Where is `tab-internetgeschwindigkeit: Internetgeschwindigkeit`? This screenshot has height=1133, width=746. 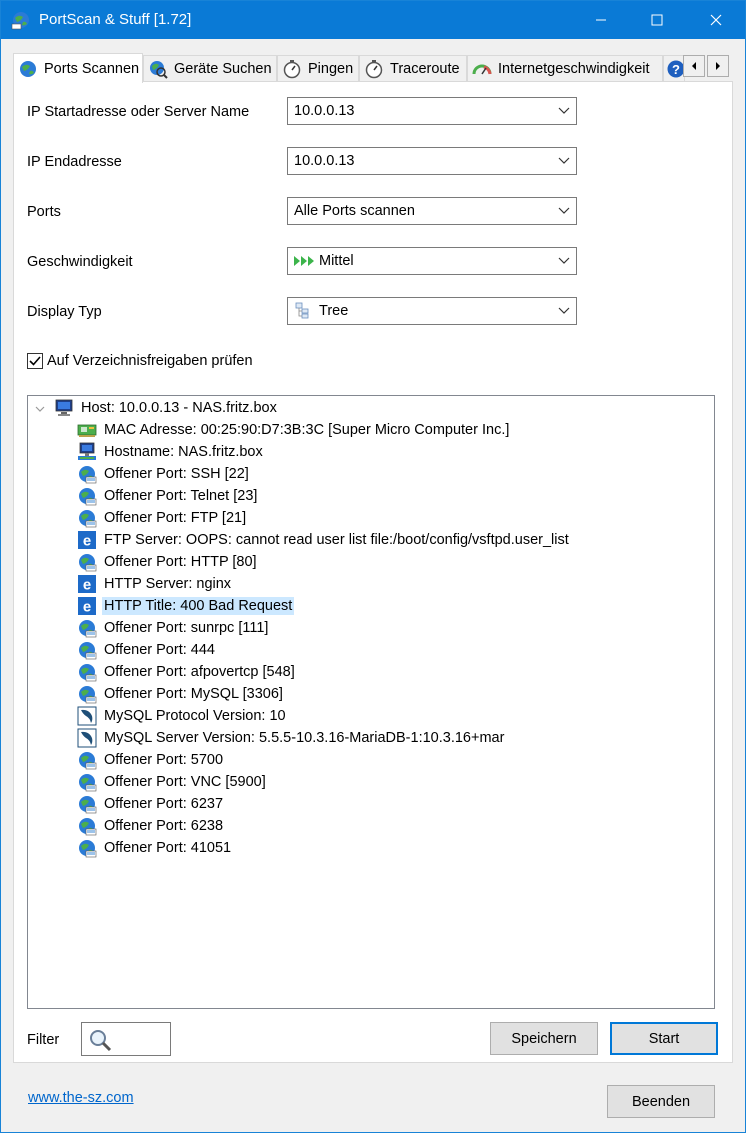
tab-internetgeschwindigkeit: Internetgeschwindigkeit is located at coordinates (565, 68).